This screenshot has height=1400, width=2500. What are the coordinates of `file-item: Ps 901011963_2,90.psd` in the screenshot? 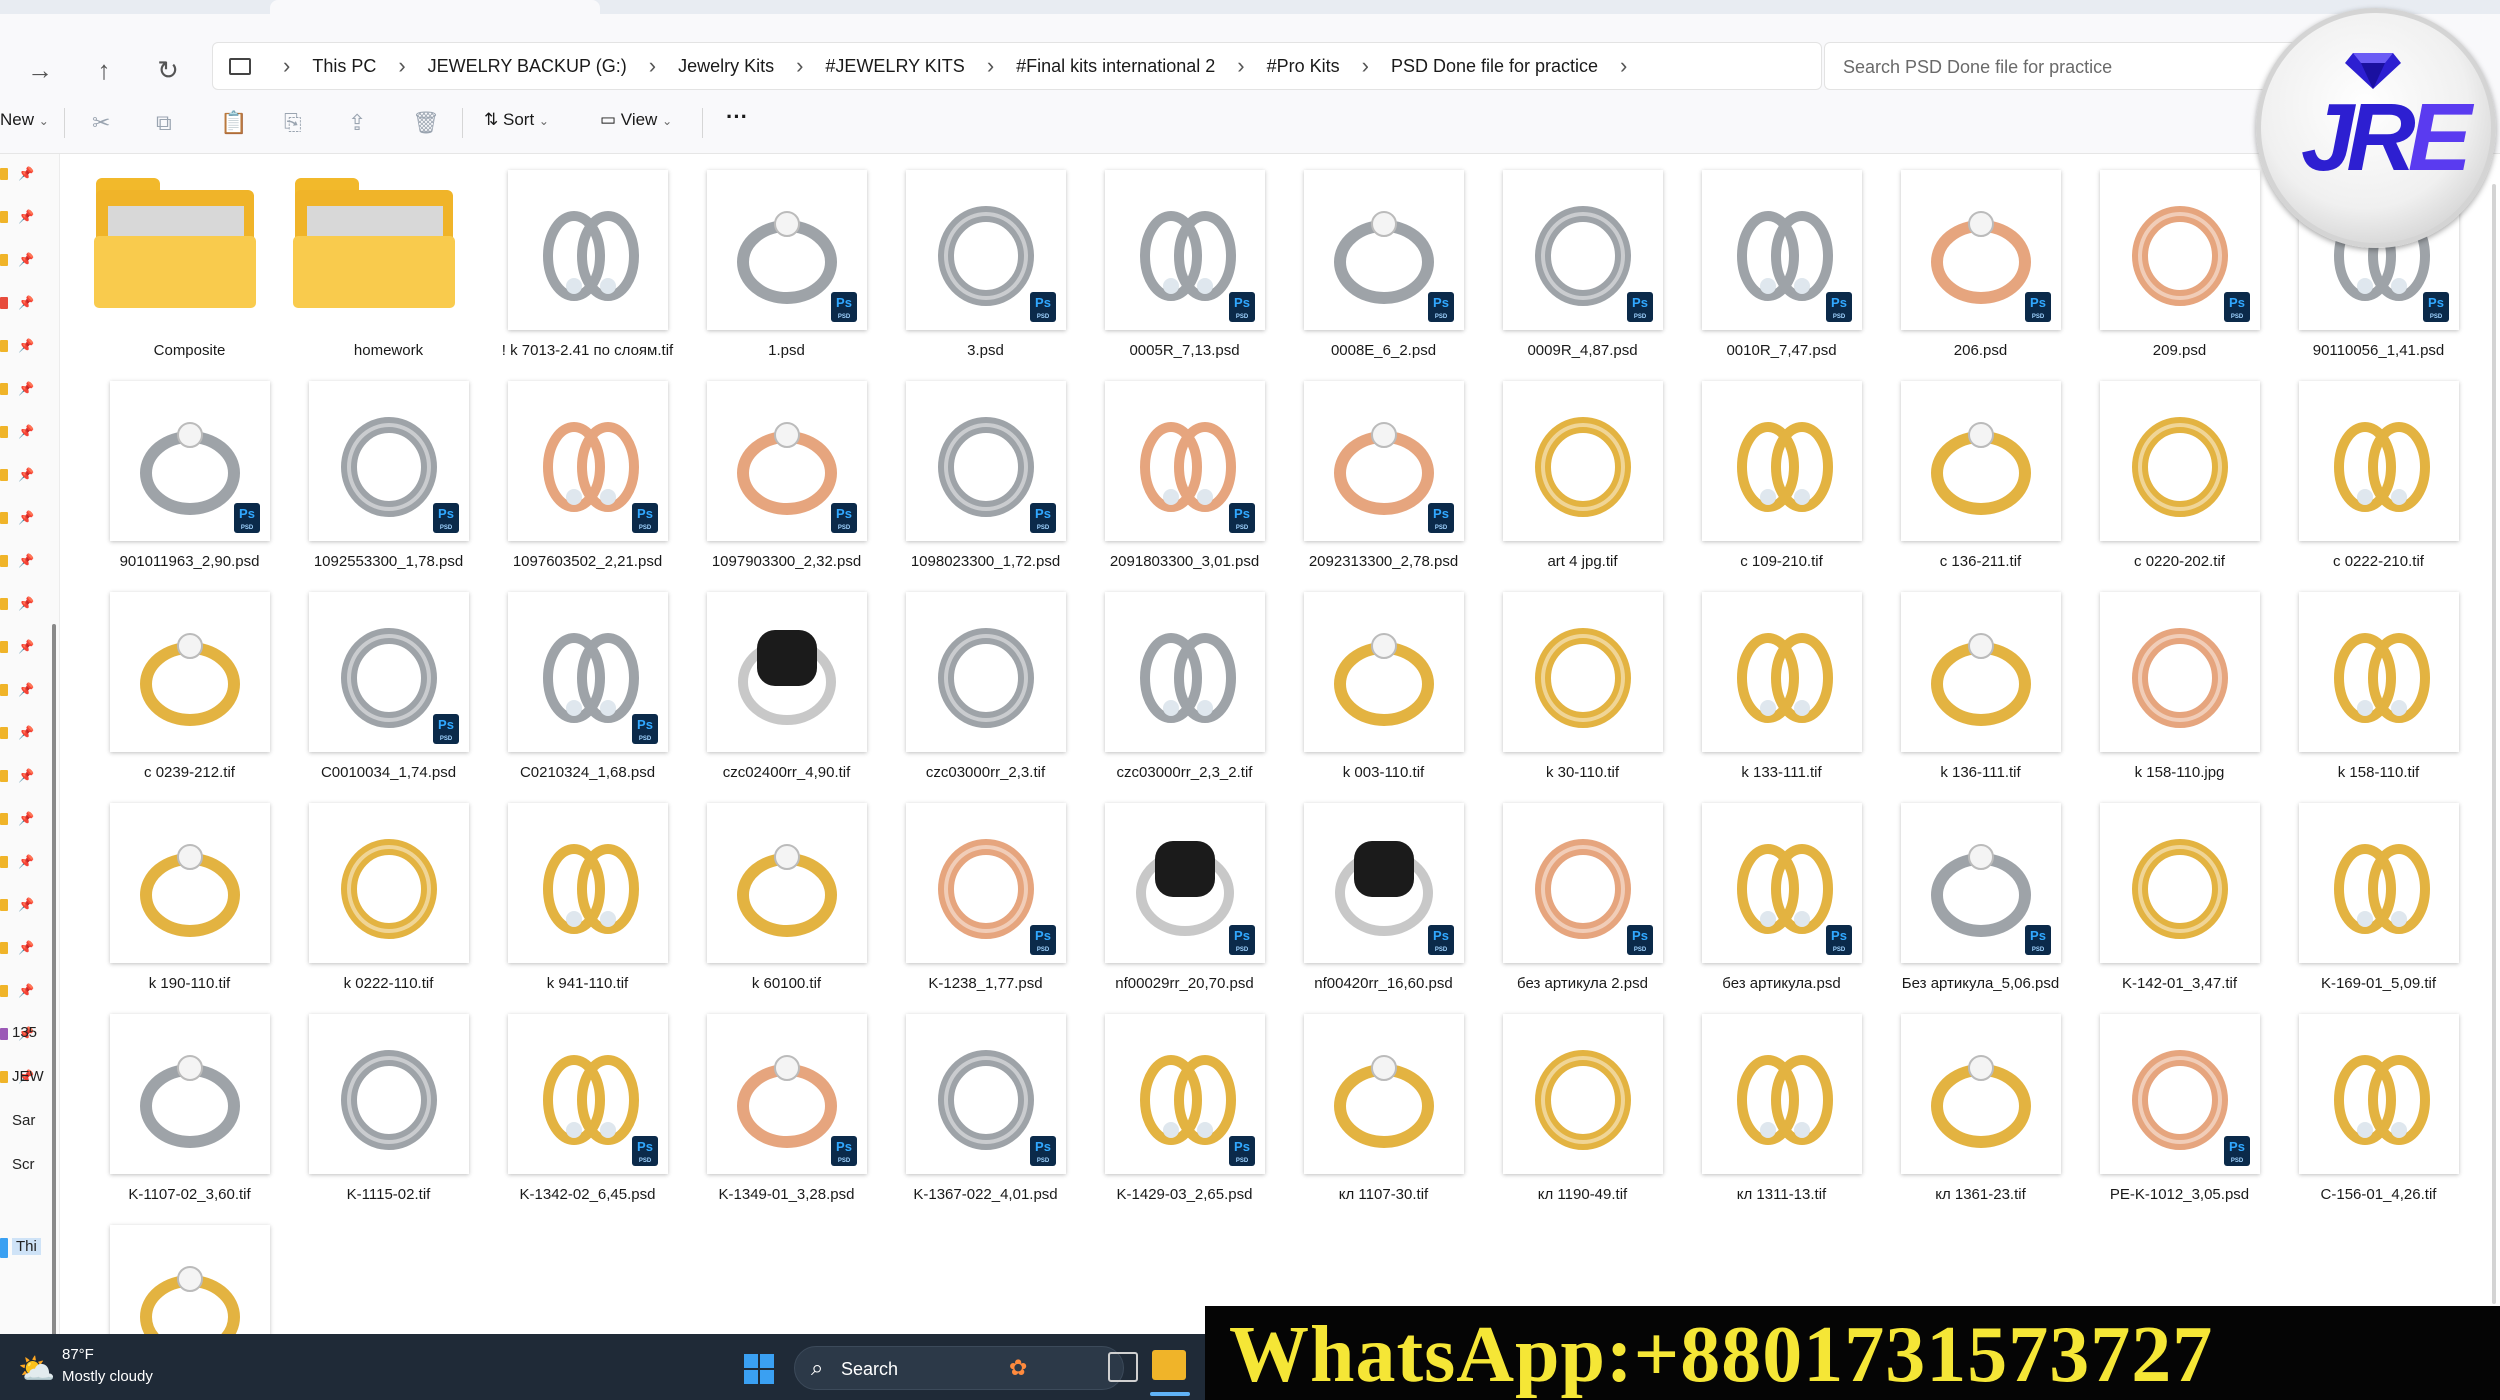 It's located at (189, 480).